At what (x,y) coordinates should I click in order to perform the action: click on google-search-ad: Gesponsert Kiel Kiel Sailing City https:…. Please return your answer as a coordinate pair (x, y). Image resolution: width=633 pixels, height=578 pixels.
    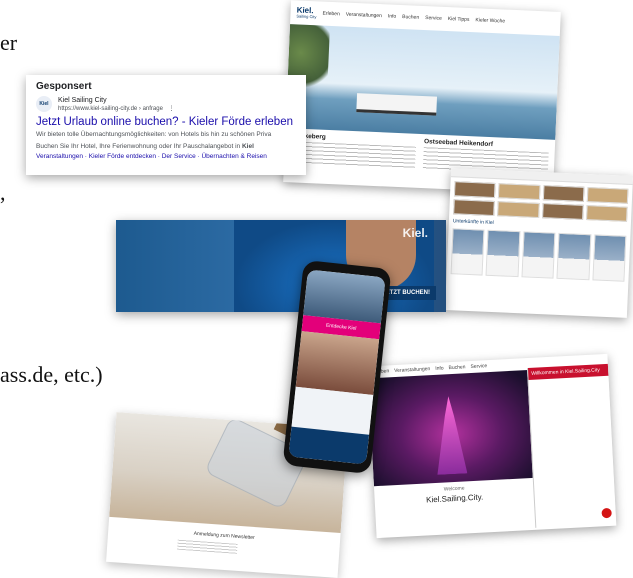
    Looking at the image, I should click on (166, 125).